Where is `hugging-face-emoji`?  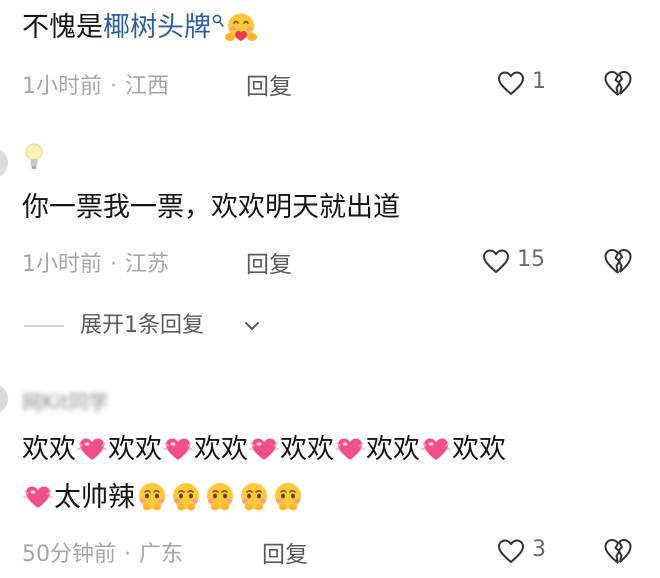
hugging-face-emoji is located at coordinates (241, 27).